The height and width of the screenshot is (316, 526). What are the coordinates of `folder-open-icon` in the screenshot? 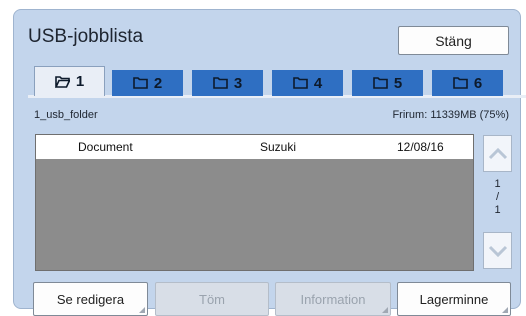 It's located at (62, 81).